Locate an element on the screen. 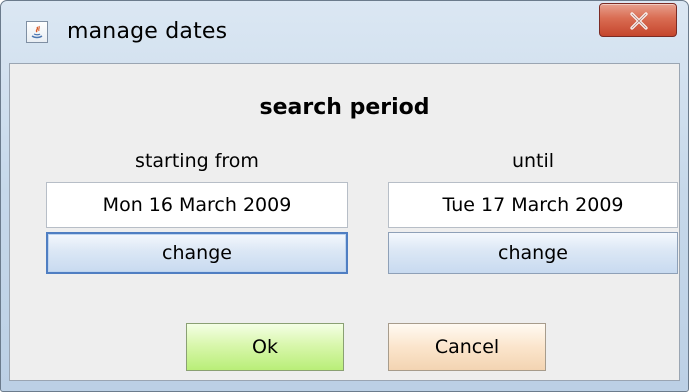 The image size is (689, 392). java-app-icon is located at coordinates (37, 32).